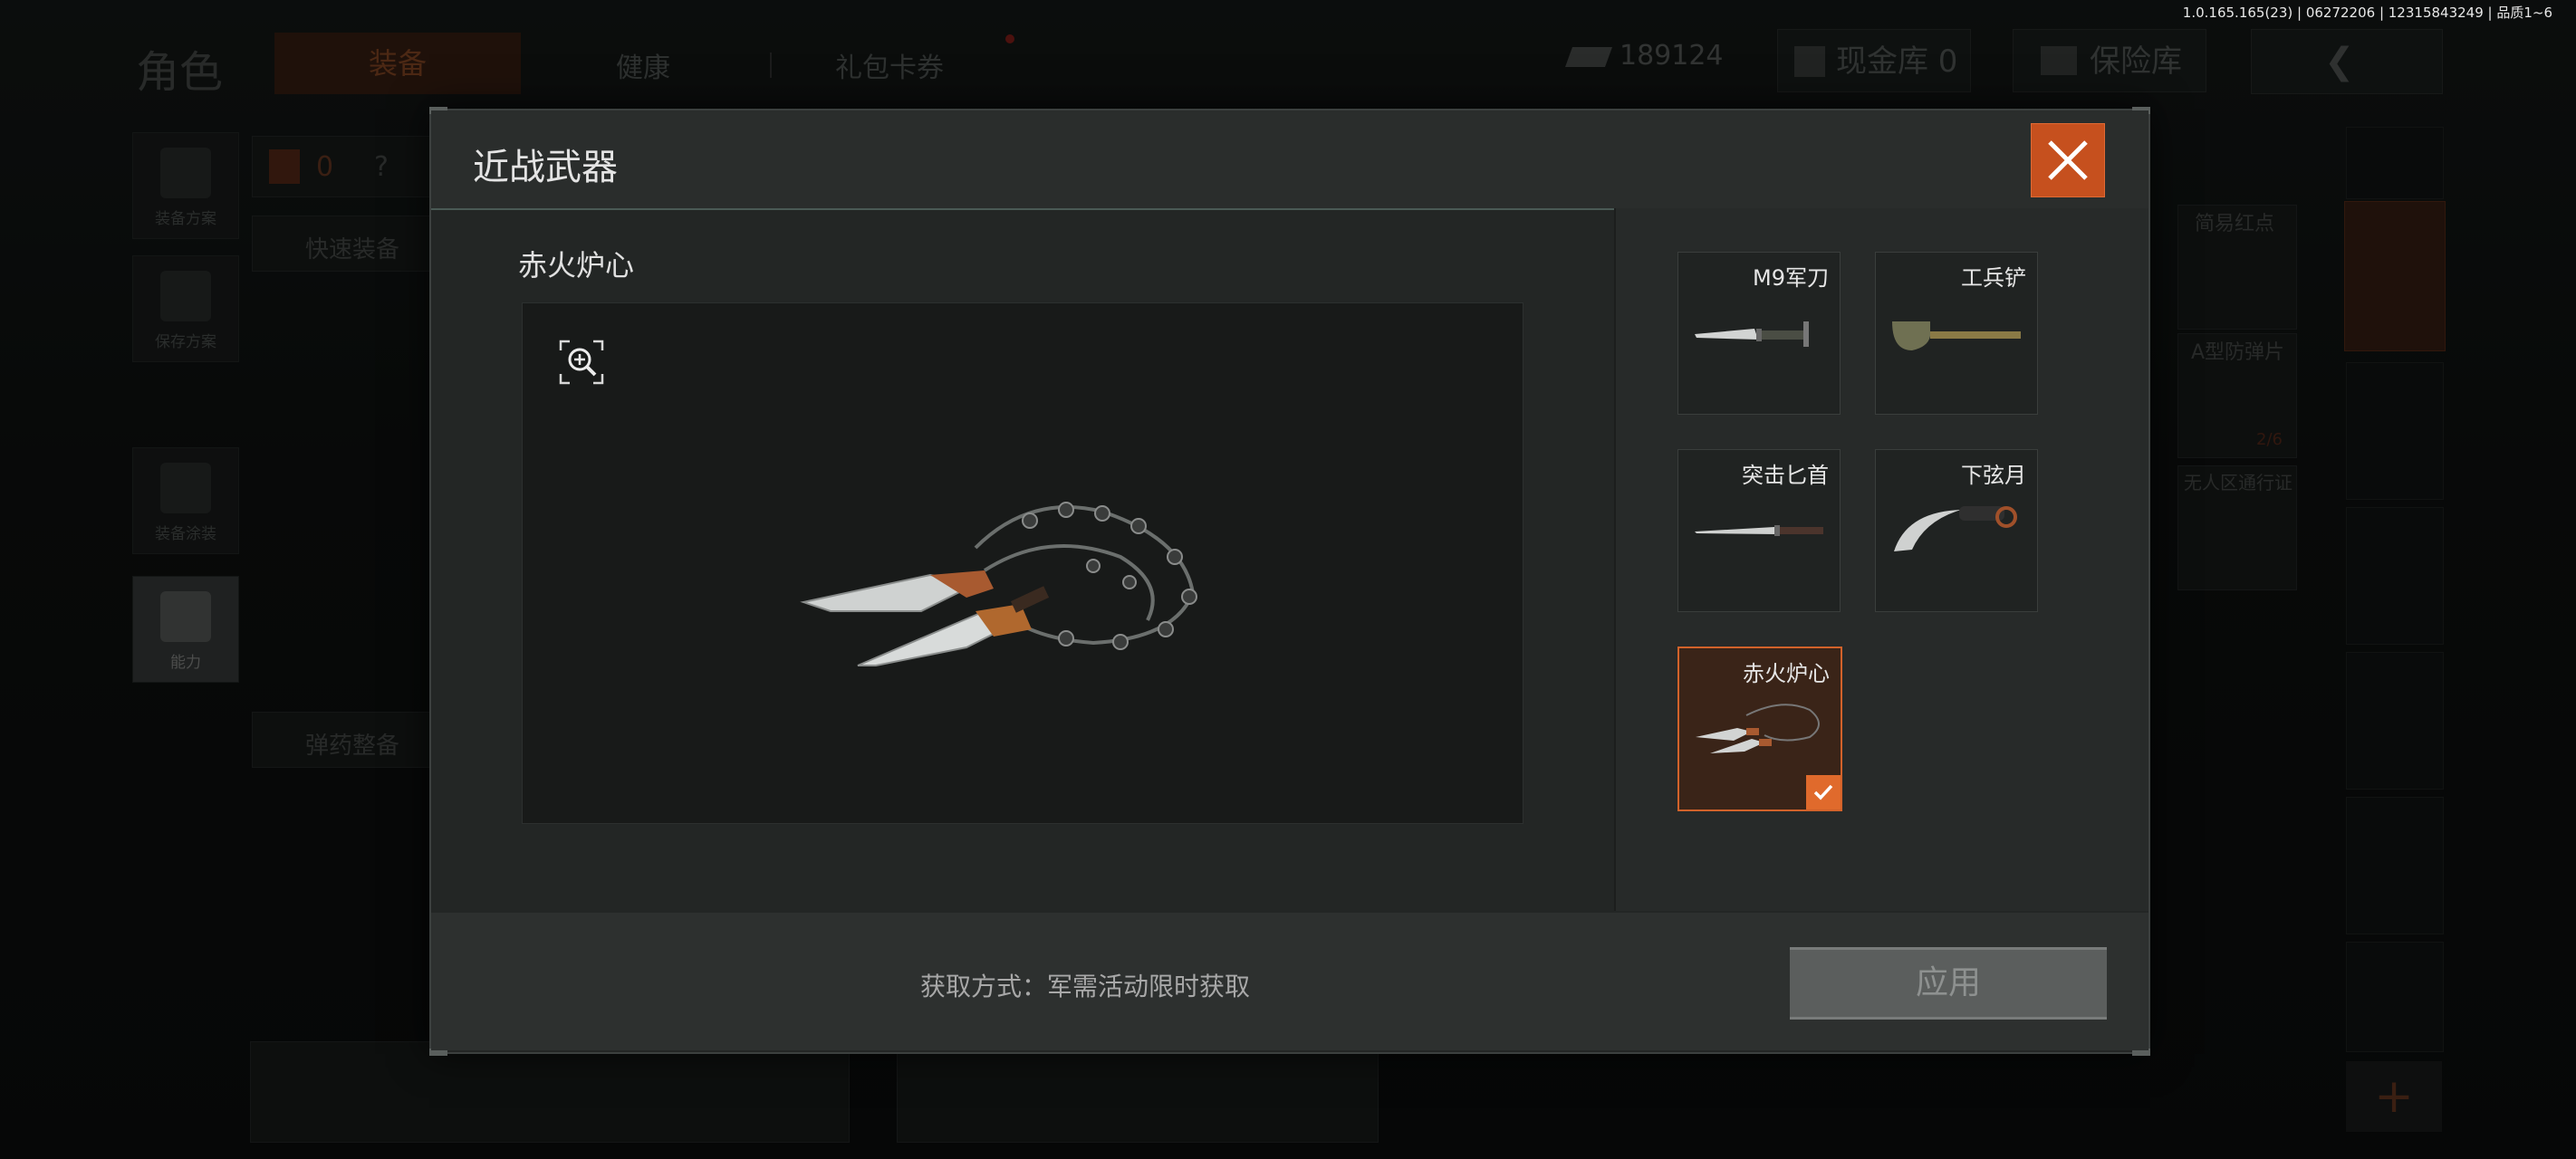 The image size is (2576, 1159). I want to click on shovel-icon, so click(1956, 336).